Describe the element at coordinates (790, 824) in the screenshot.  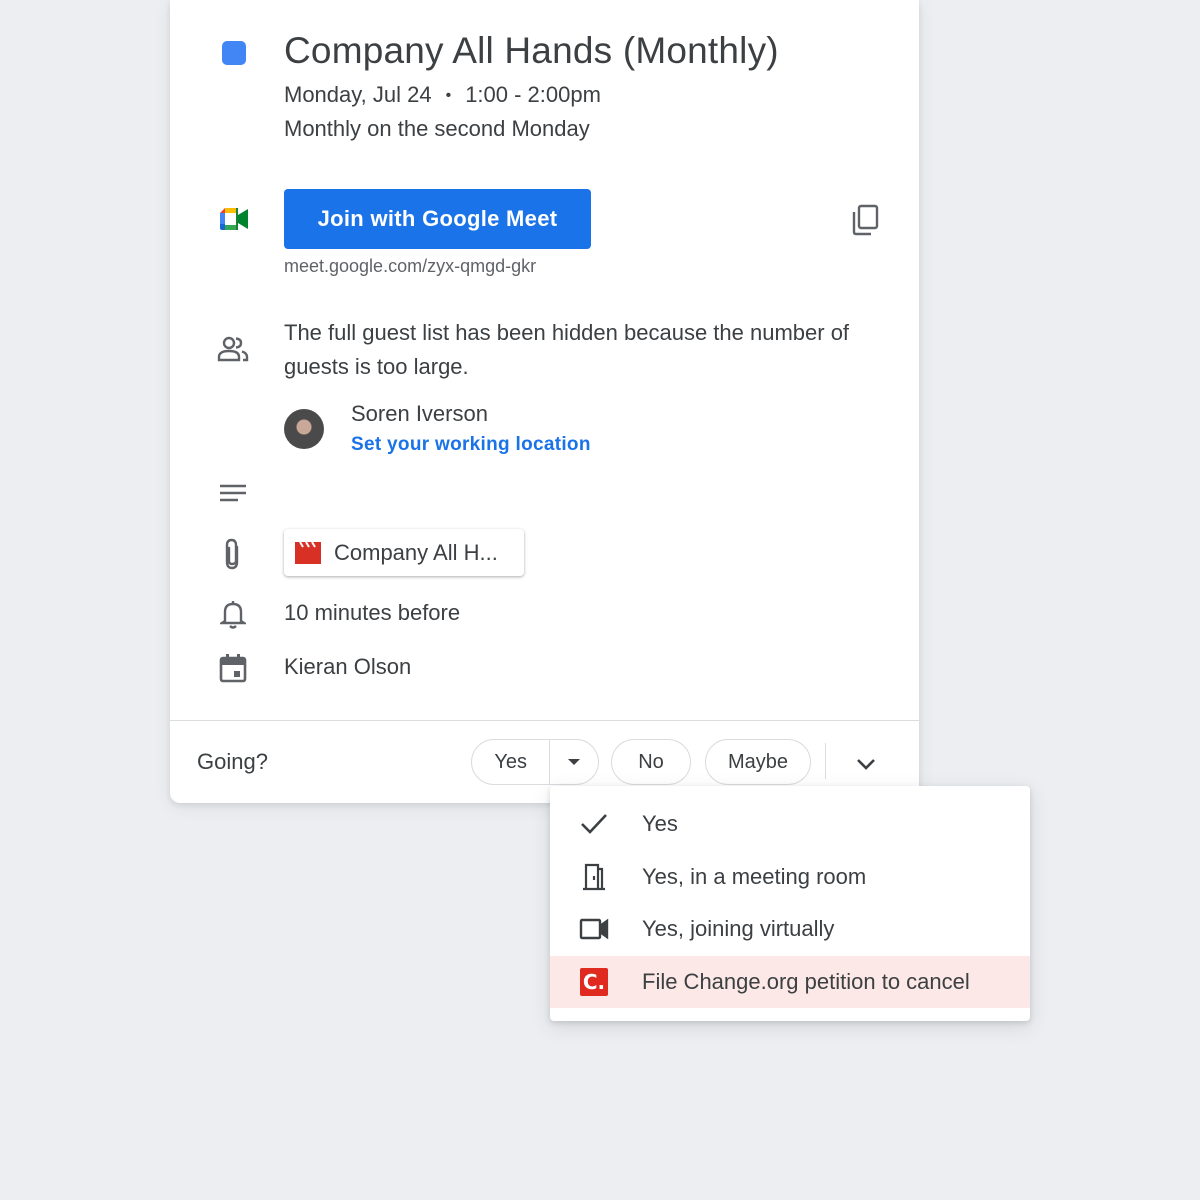
I see `menu-item-yes: Yes` at that location.